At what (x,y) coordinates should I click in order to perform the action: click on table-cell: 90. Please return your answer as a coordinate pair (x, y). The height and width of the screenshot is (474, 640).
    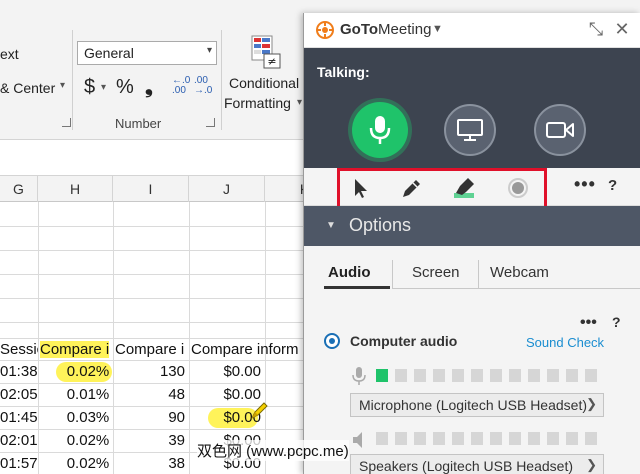
    Looking at the image, I should click on (151, 417).